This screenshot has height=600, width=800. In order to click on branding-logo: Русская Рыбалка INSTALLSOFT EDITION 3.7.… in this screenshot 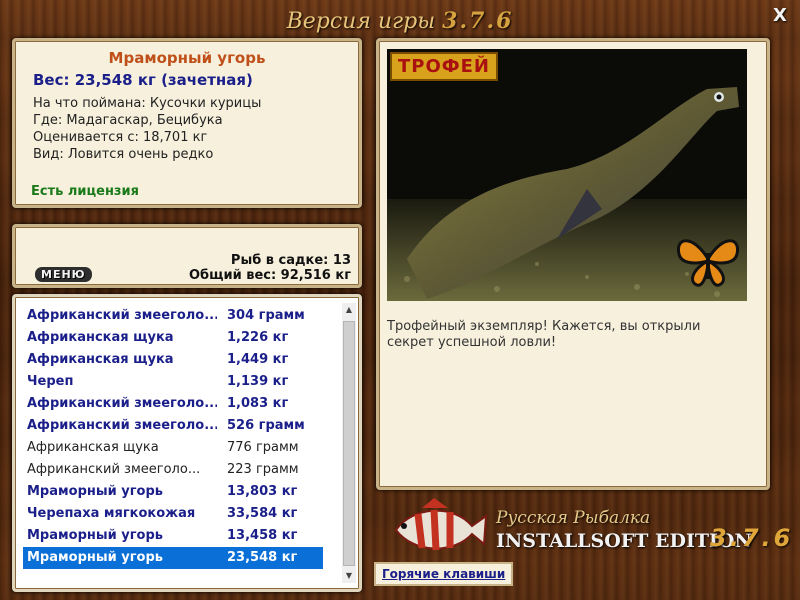, I will do `click(589, 529)`.